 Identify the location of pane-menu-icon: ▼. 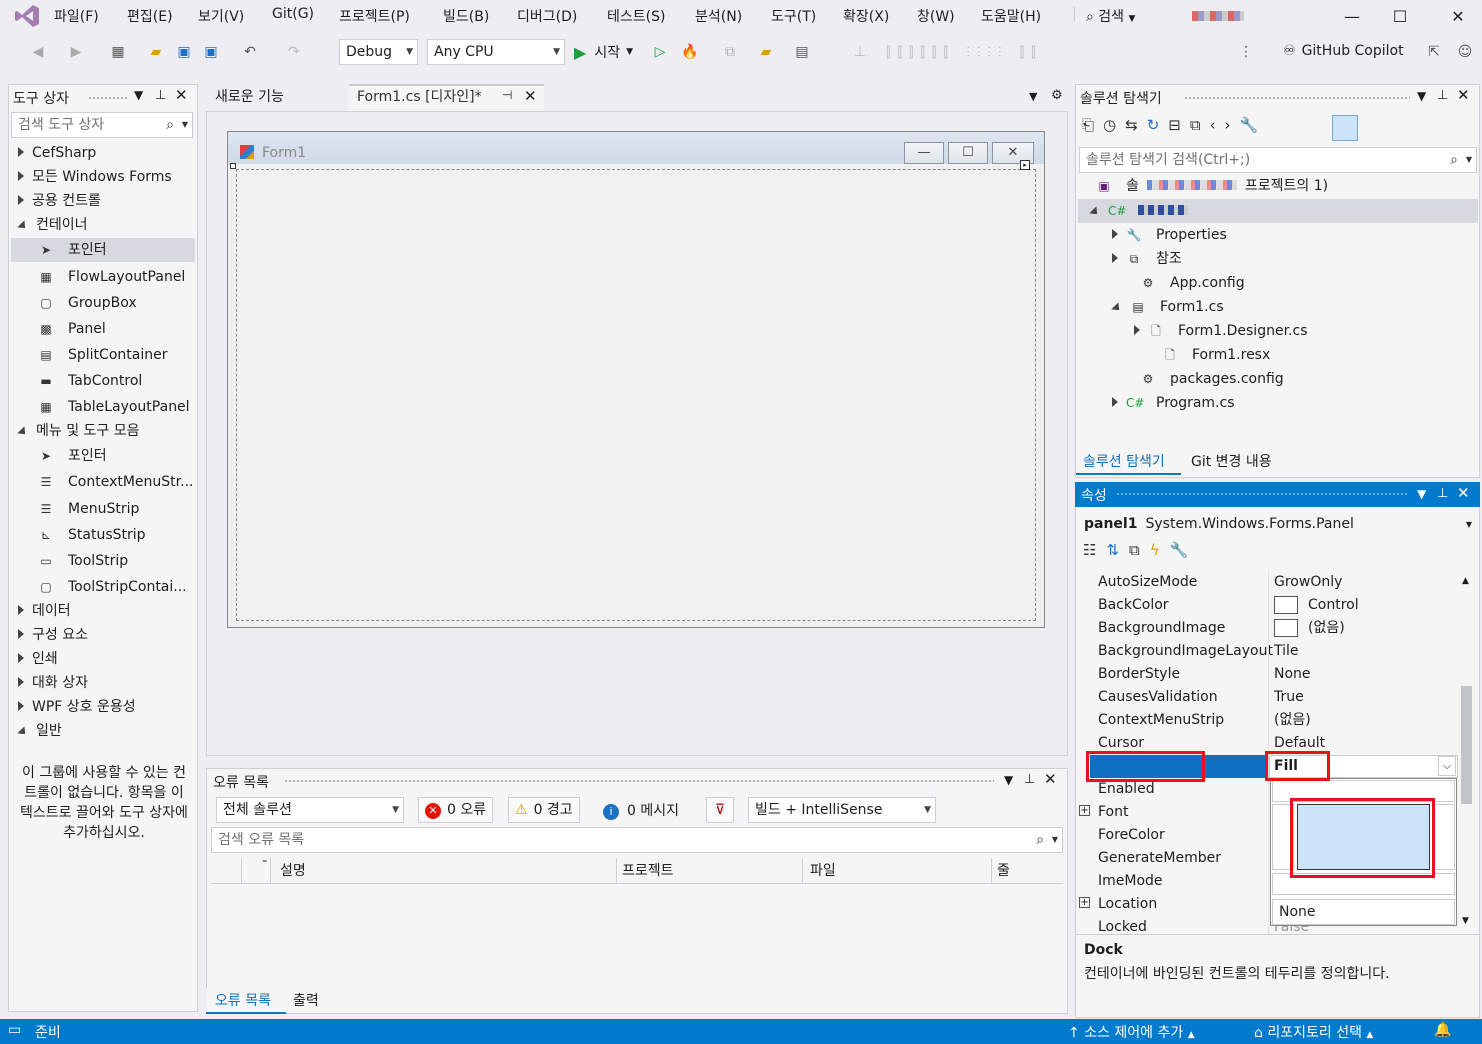
(138, 95).